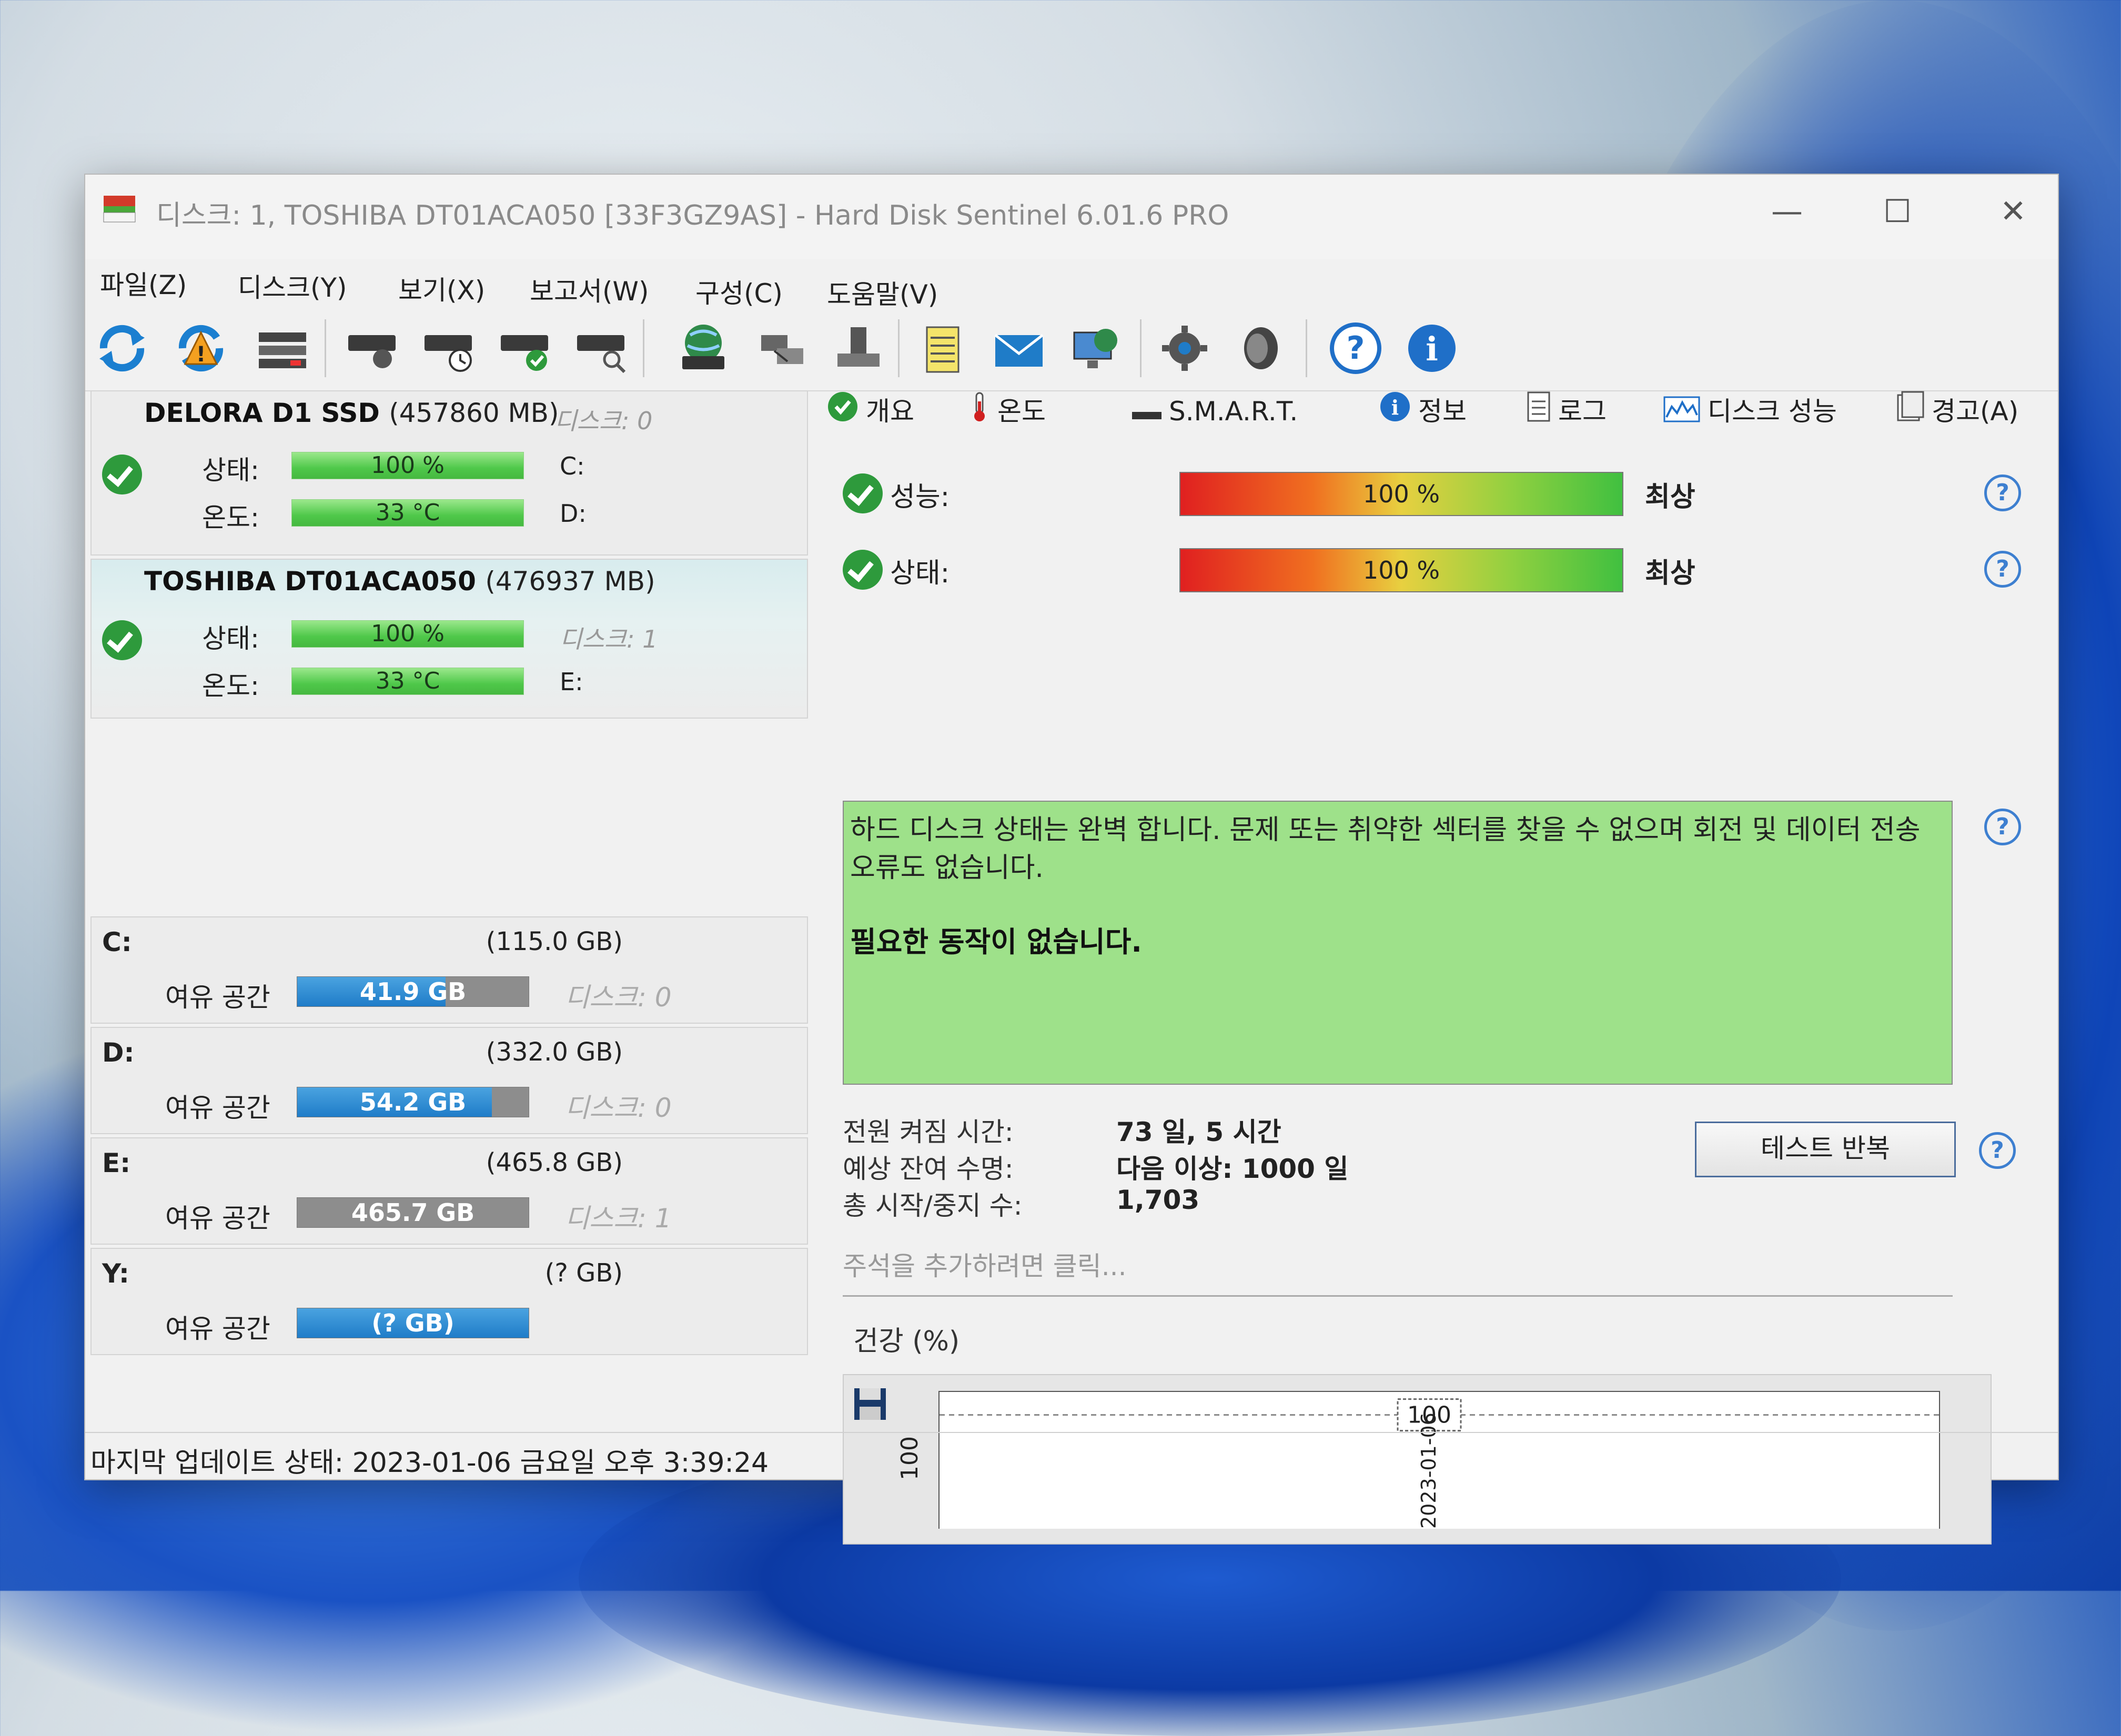 This screenshot has height=1736, width=2121. Describe the element at coordinates (943, 348) in the screenshot. I see `notepad-icon` at that location.